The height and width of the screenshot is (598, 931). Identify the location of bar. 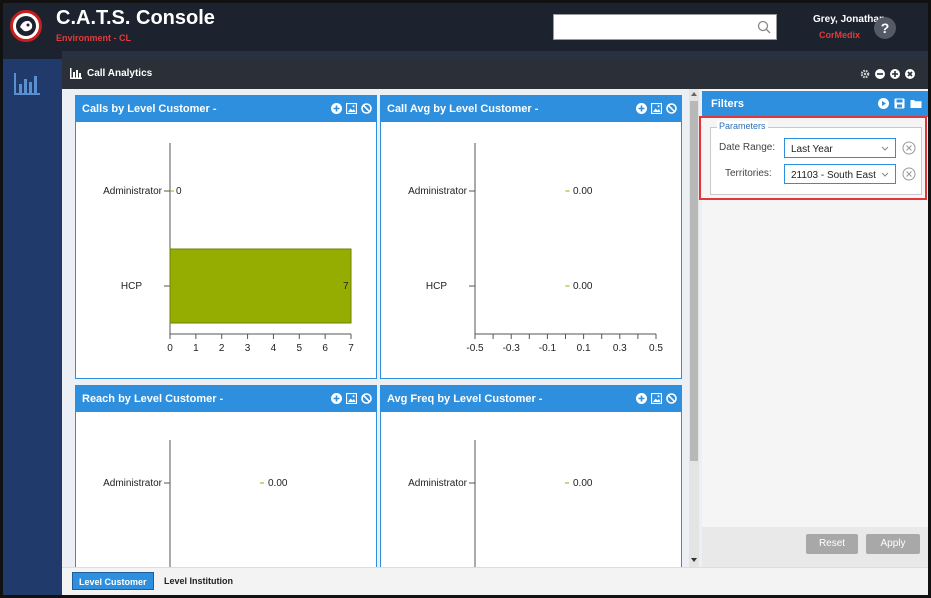
(260, 286).